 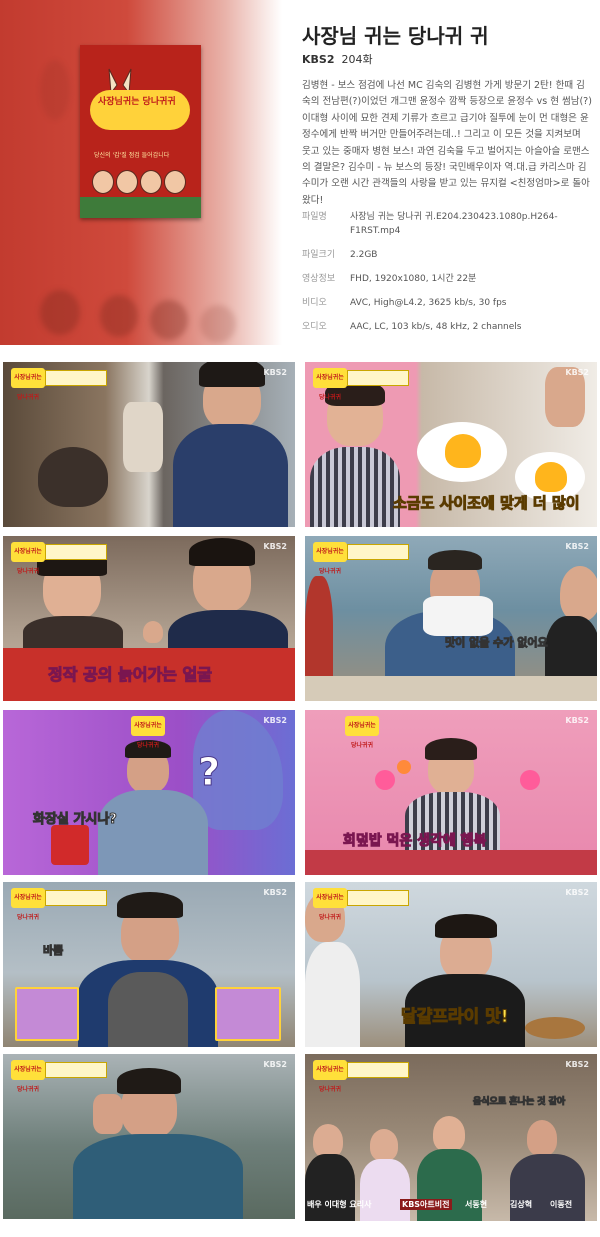 What do you see at coordinates (561, 1204) in the screenshot?
I see `name-tag: 이동전` at bounding box center [561, 1204].